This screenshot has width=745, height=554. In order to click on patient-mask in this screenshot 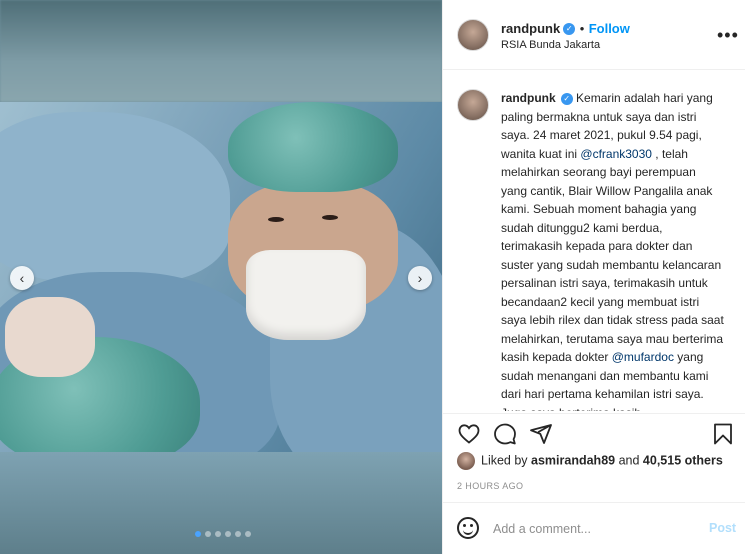, I will do `click(50, 337)`.